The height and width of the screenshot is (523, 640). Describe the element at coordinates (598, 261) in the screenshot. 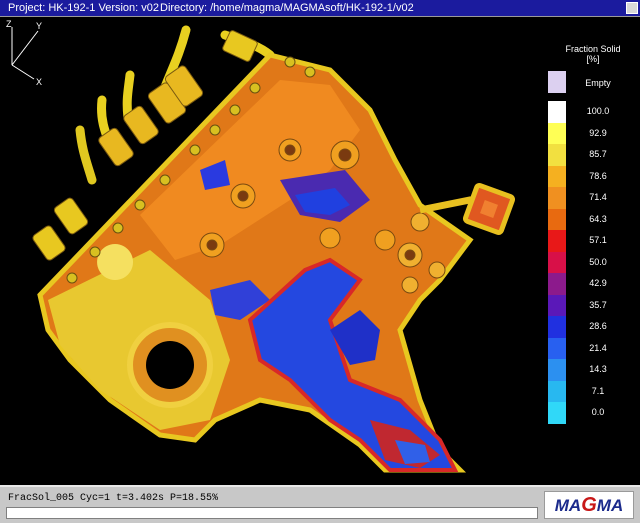

I see `legend-label: 50.0` at that location.